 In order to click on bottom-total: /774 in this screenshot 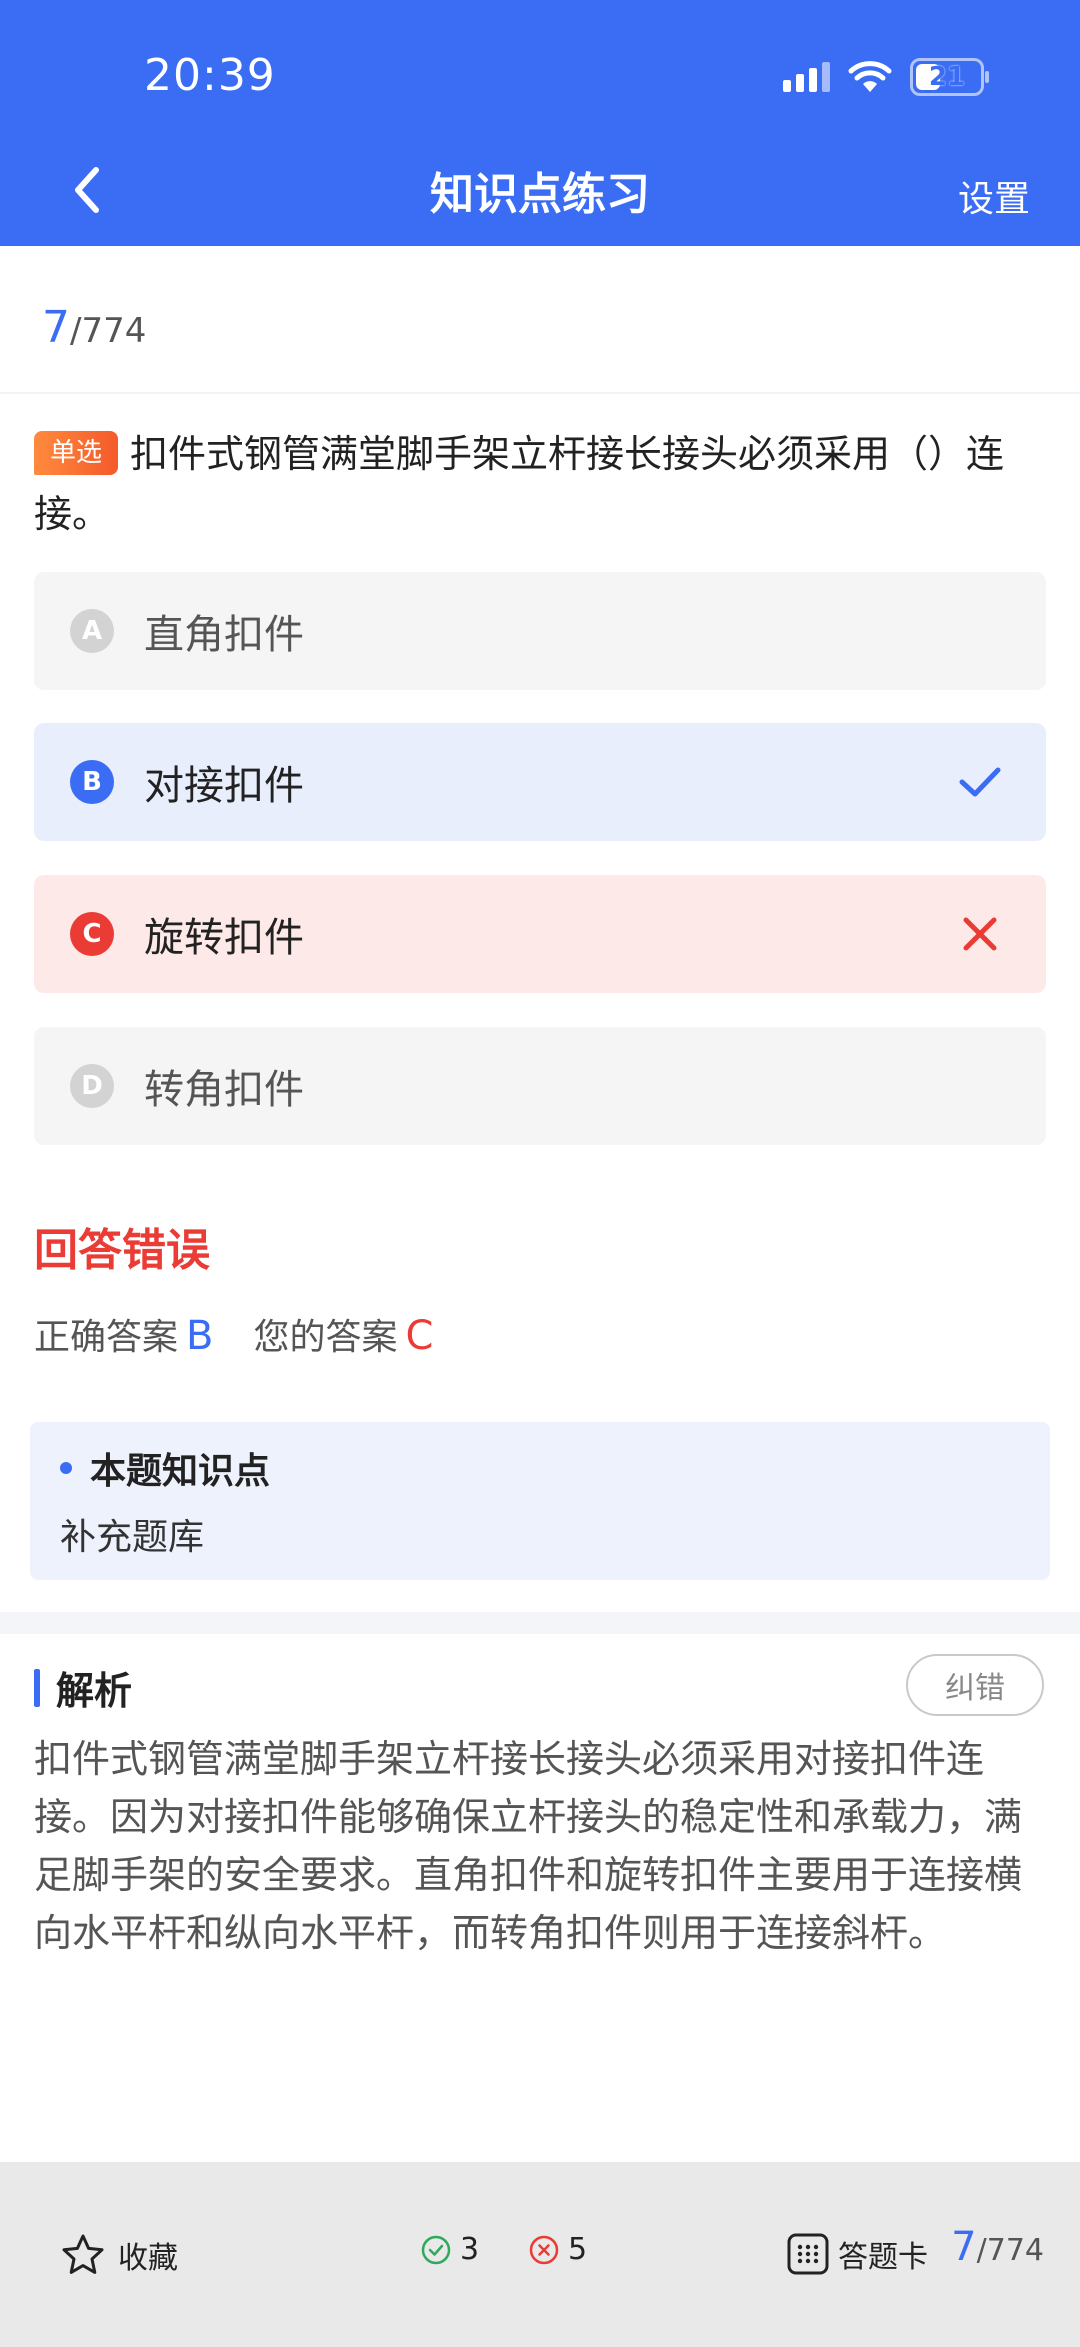, I will do `click(1010, 2250)`.